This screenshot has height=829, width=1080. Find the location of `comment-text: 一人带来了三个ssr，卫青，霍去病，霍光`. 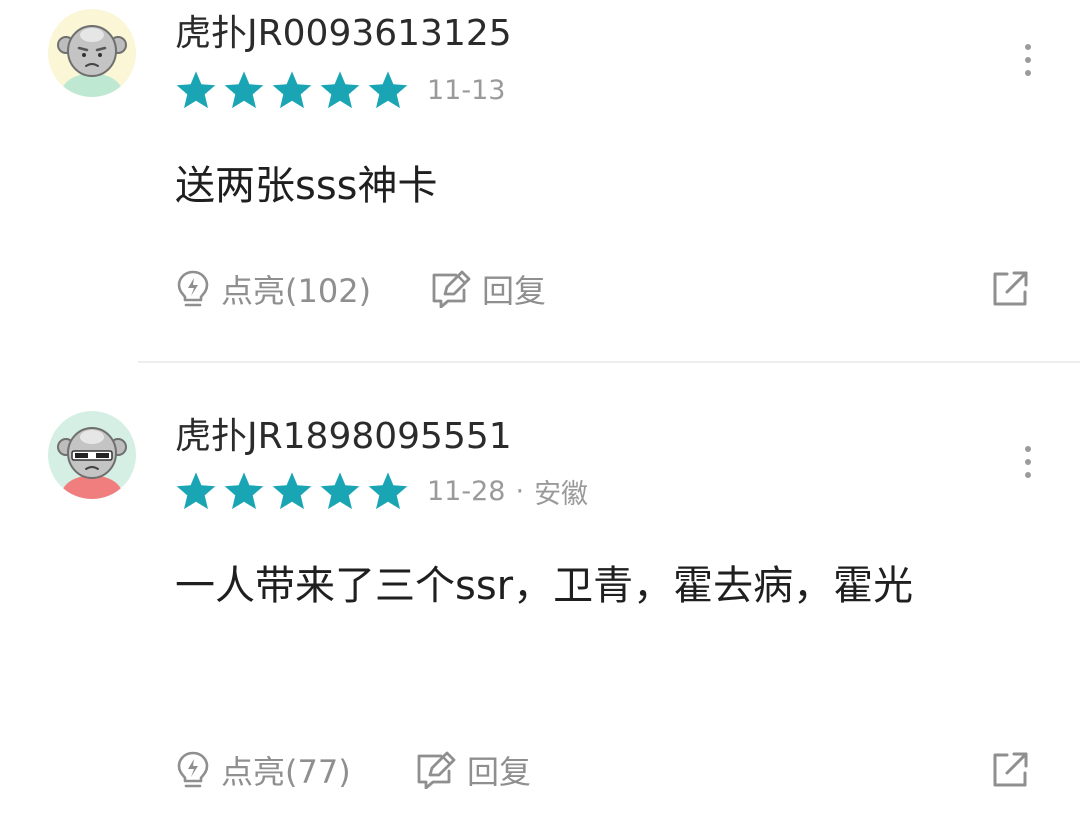

comment-text: 一人带来了三个ssr，卫青，霍去病，霍光 is located at coordinates (544, 586).